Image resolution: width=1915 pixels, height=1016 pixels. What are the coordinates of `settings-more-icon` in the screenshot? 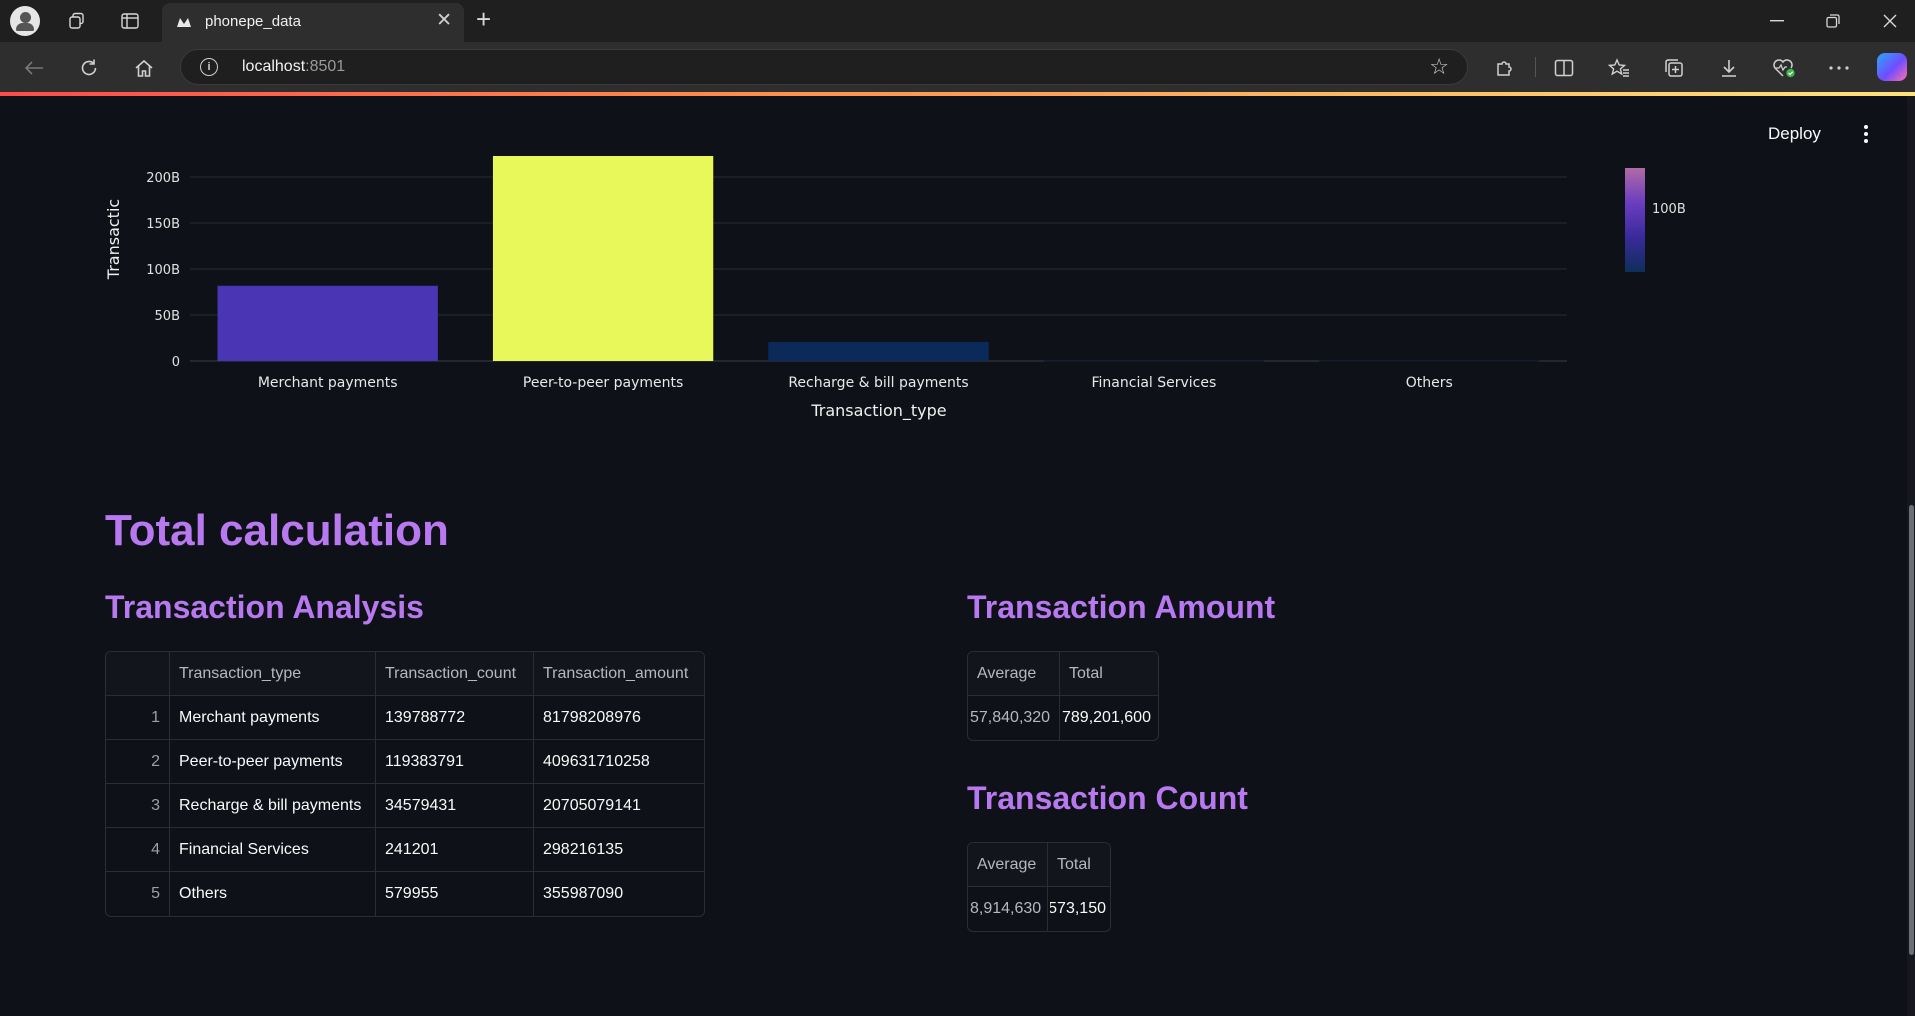 It's located at (1839, 68).